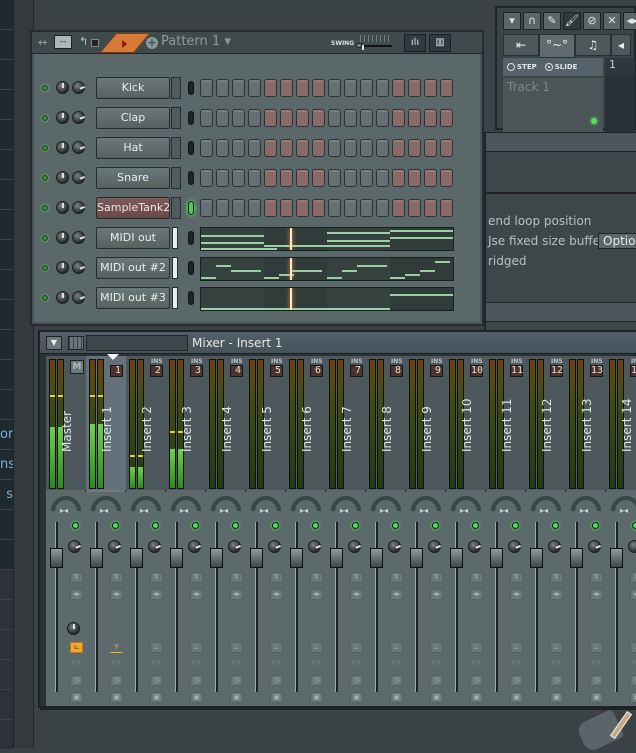 The height and width of the screenshot is (753, 636). What do you see at coordinates (572, 21) in the screenshot?
I see `brush-icon: 🖌` at bounding box center [572, 21].